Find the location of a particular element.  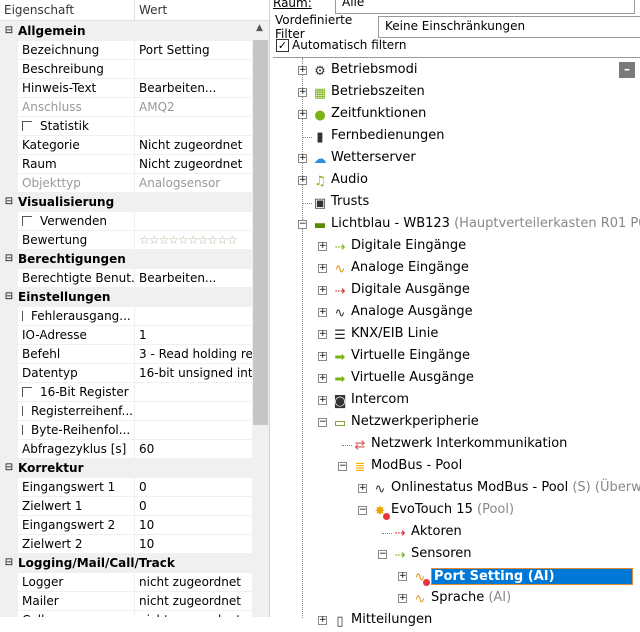

property-row: Callernicht zugeordnet is located at coordinates (126, 613).